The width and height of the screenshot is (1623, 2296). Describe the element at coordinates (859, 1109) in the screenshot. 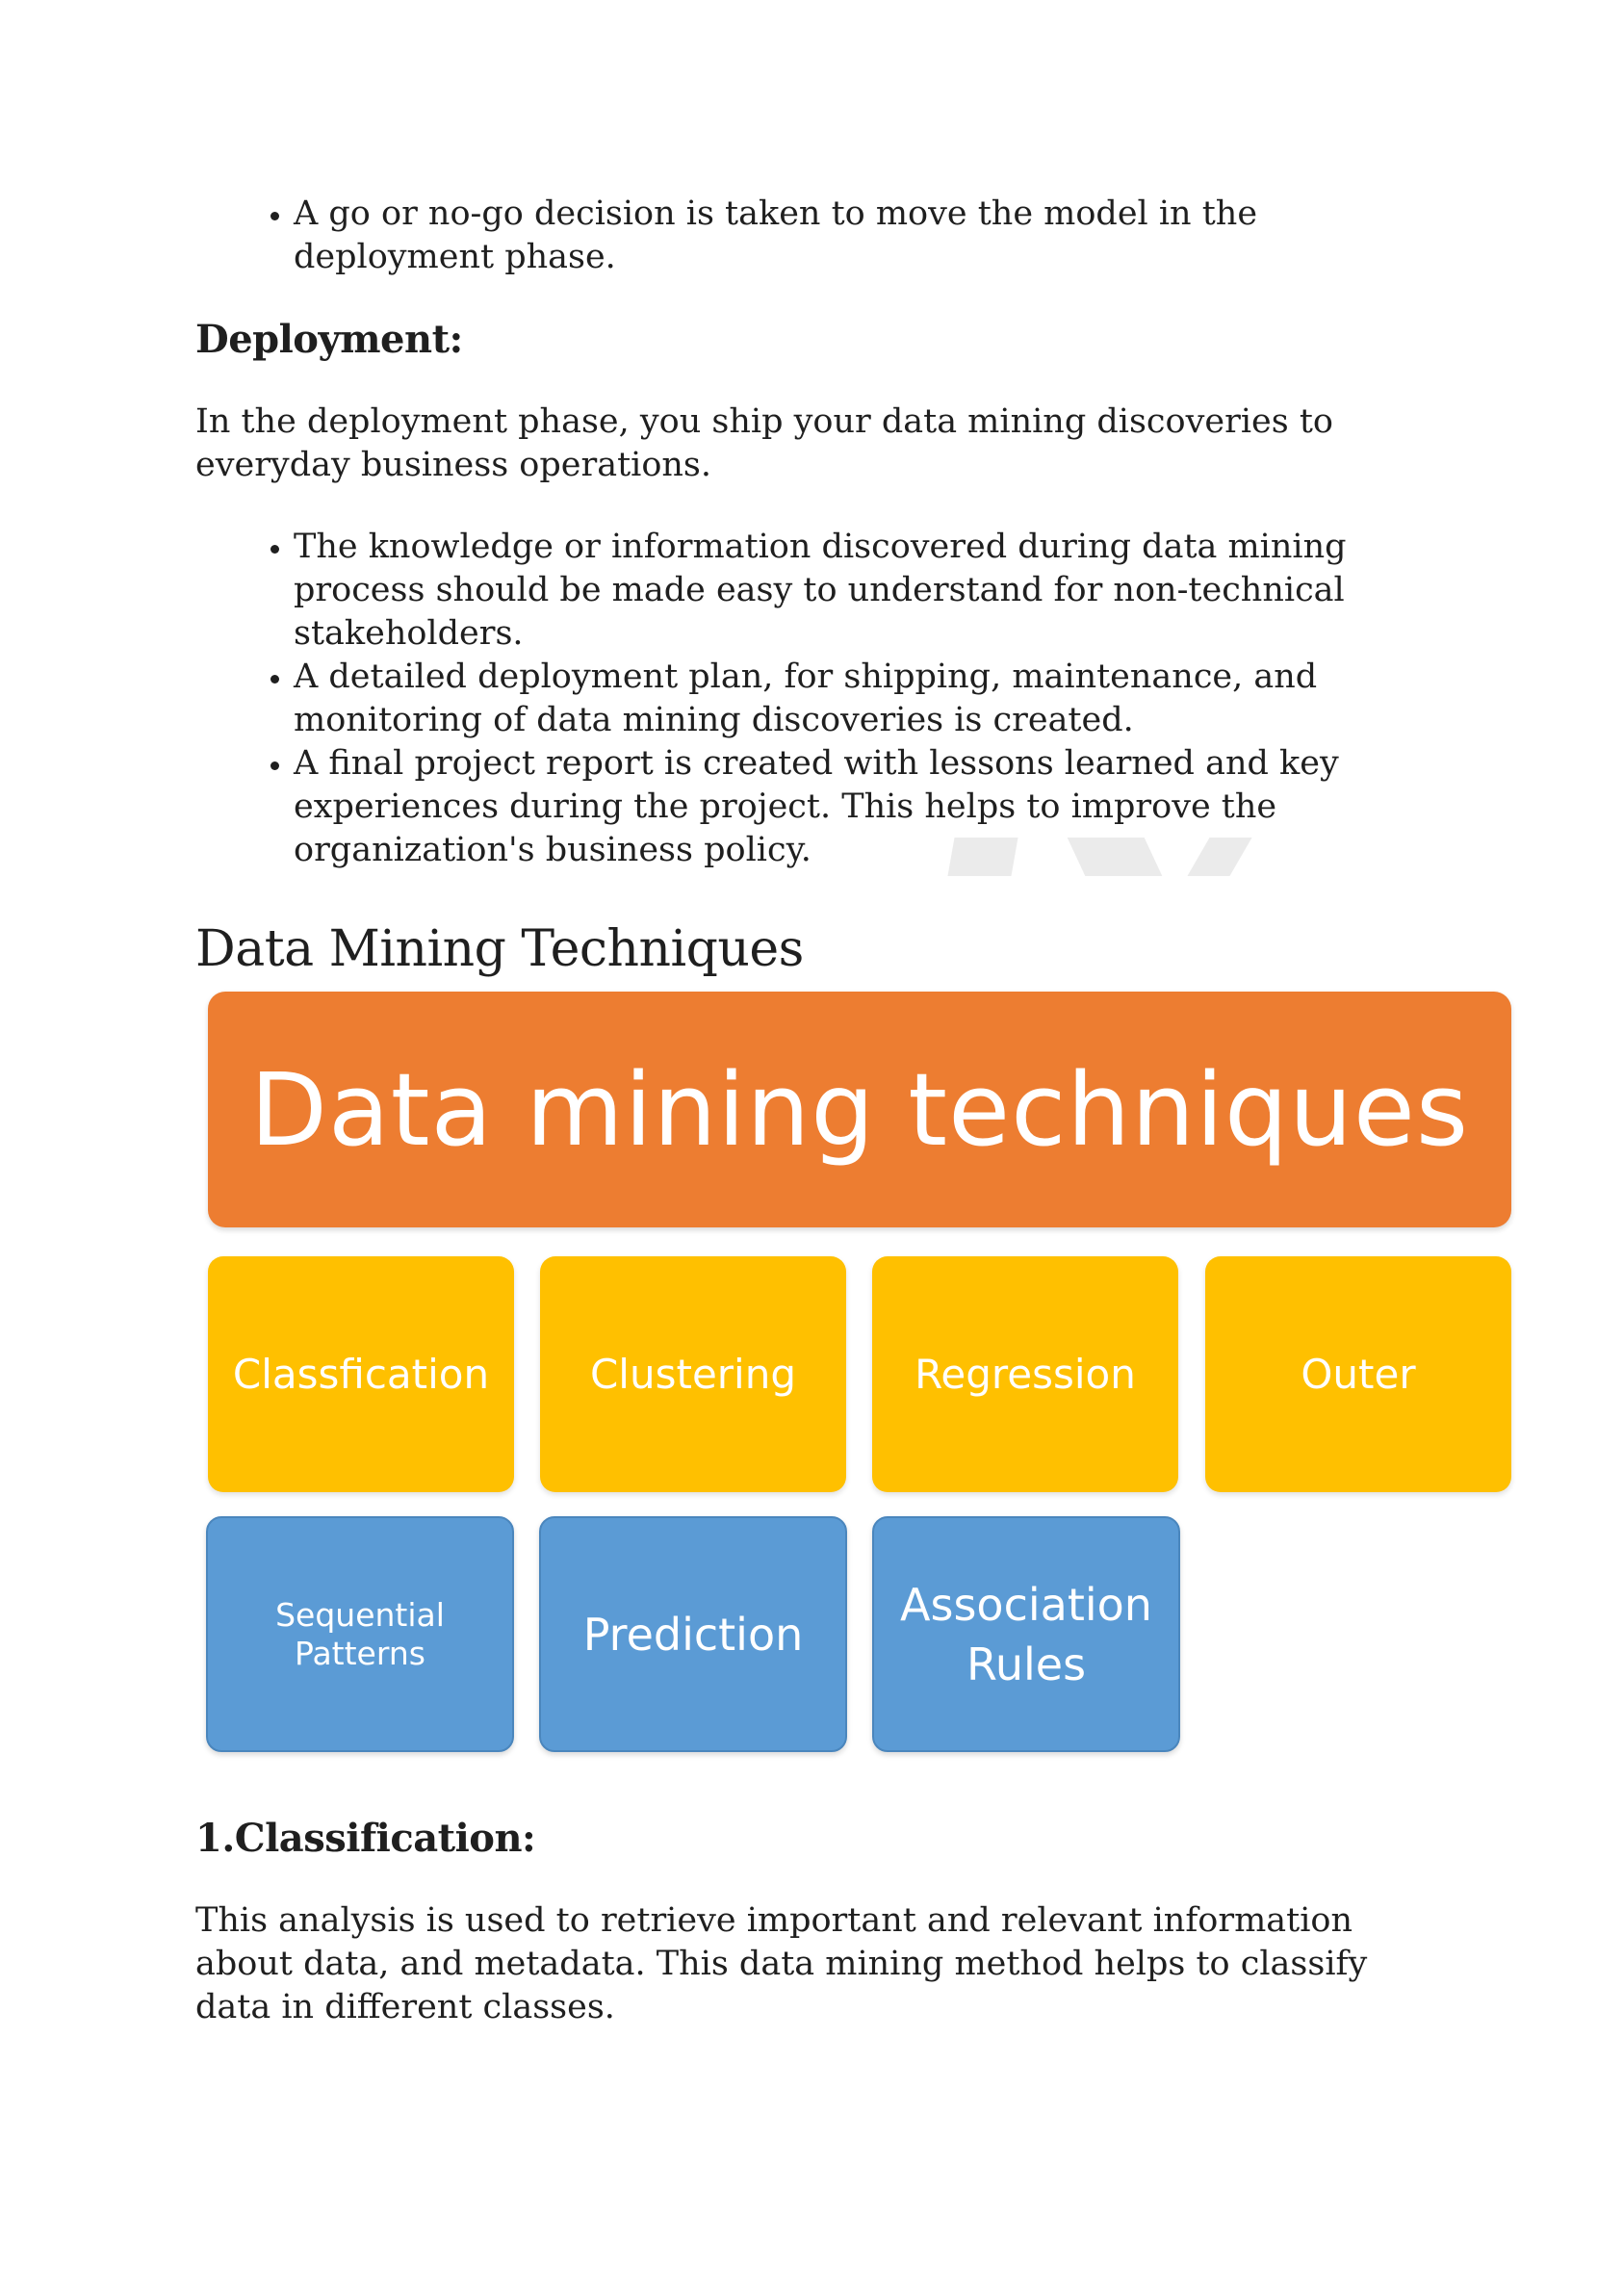

I see `diagram-title-banner: Data mining techniques` at that location.